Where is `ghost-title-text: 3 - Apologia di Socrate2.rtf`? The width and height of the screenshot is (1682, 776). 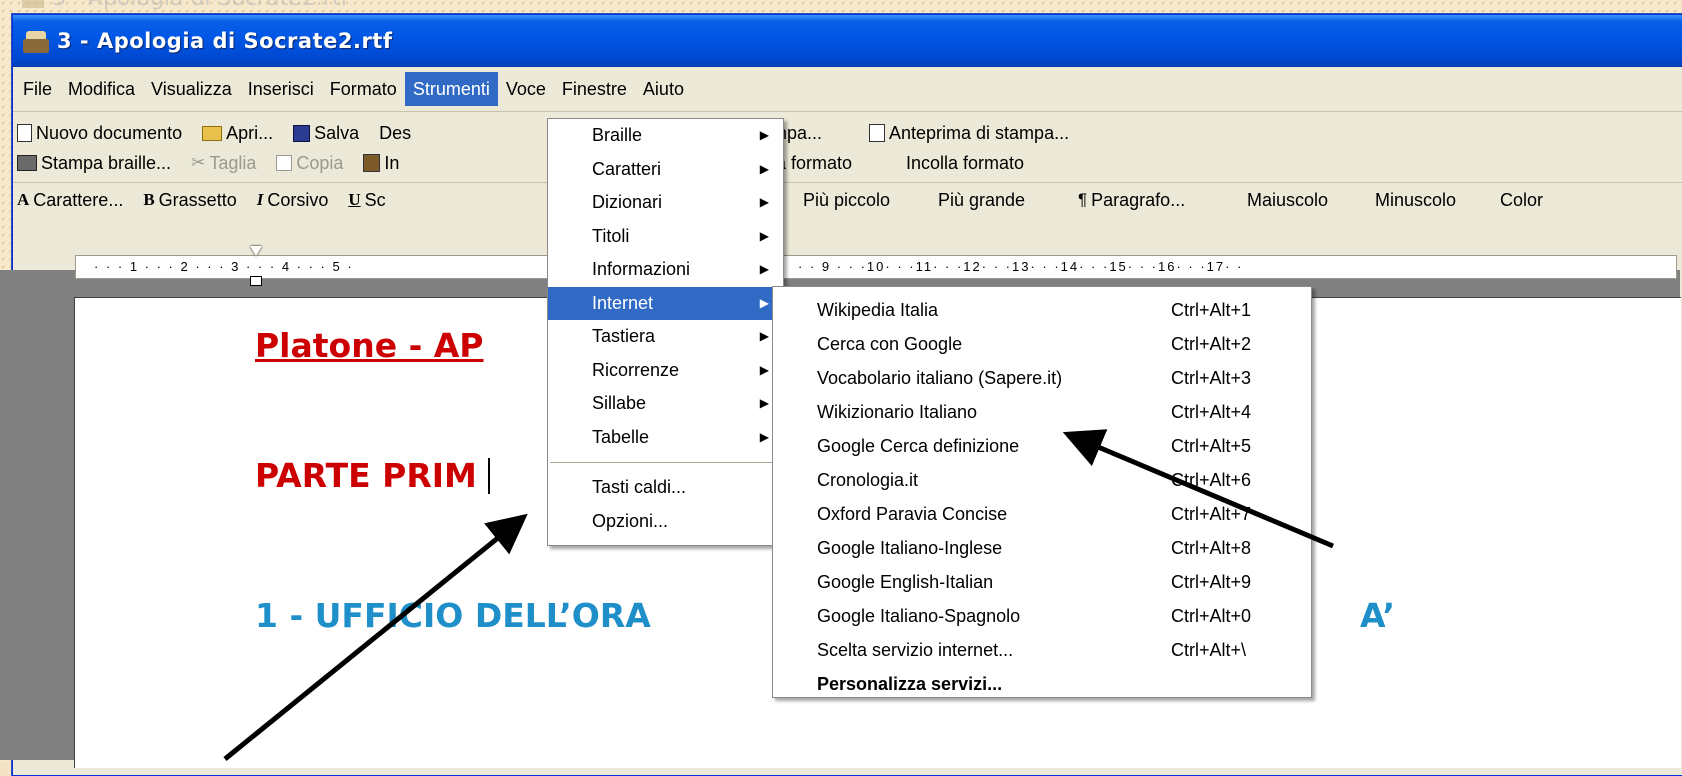 ghost-title-text: 3 - Apologia di Socrate2.rtf is located at coordinates (200, 5).